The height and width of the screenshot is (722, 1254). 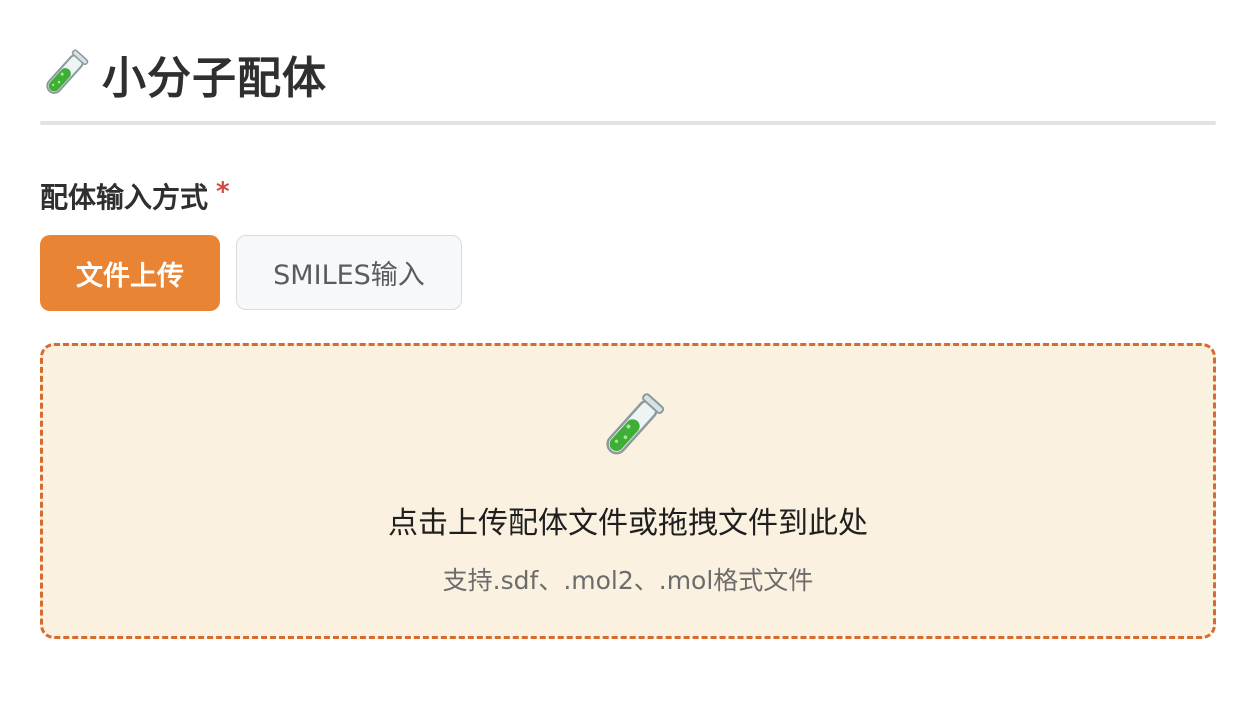 What do you see at coordinates (628, 523) in the screenshot?
I see `dropzone-instruction: 点击上传配体文件或拖拽文件到此处` at bounding box center [628, 523].